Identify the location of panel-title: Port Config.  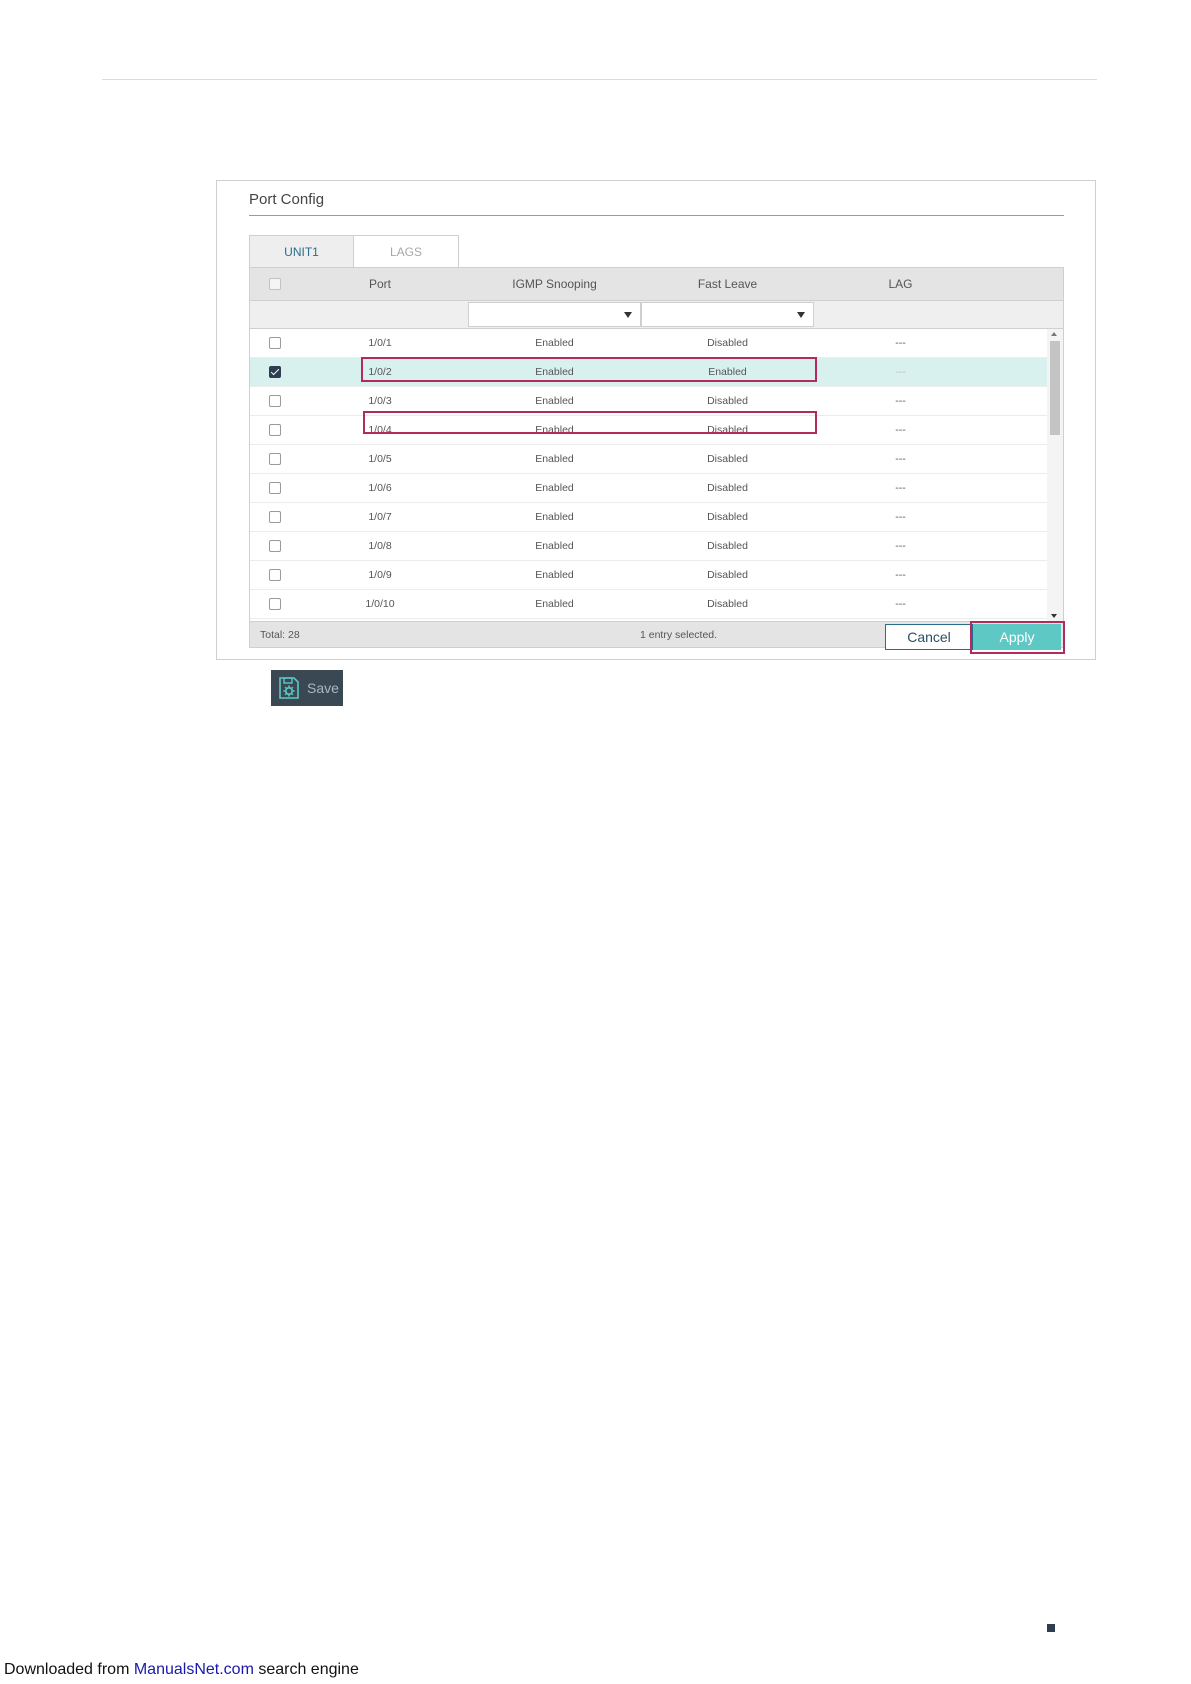
(287, 199).